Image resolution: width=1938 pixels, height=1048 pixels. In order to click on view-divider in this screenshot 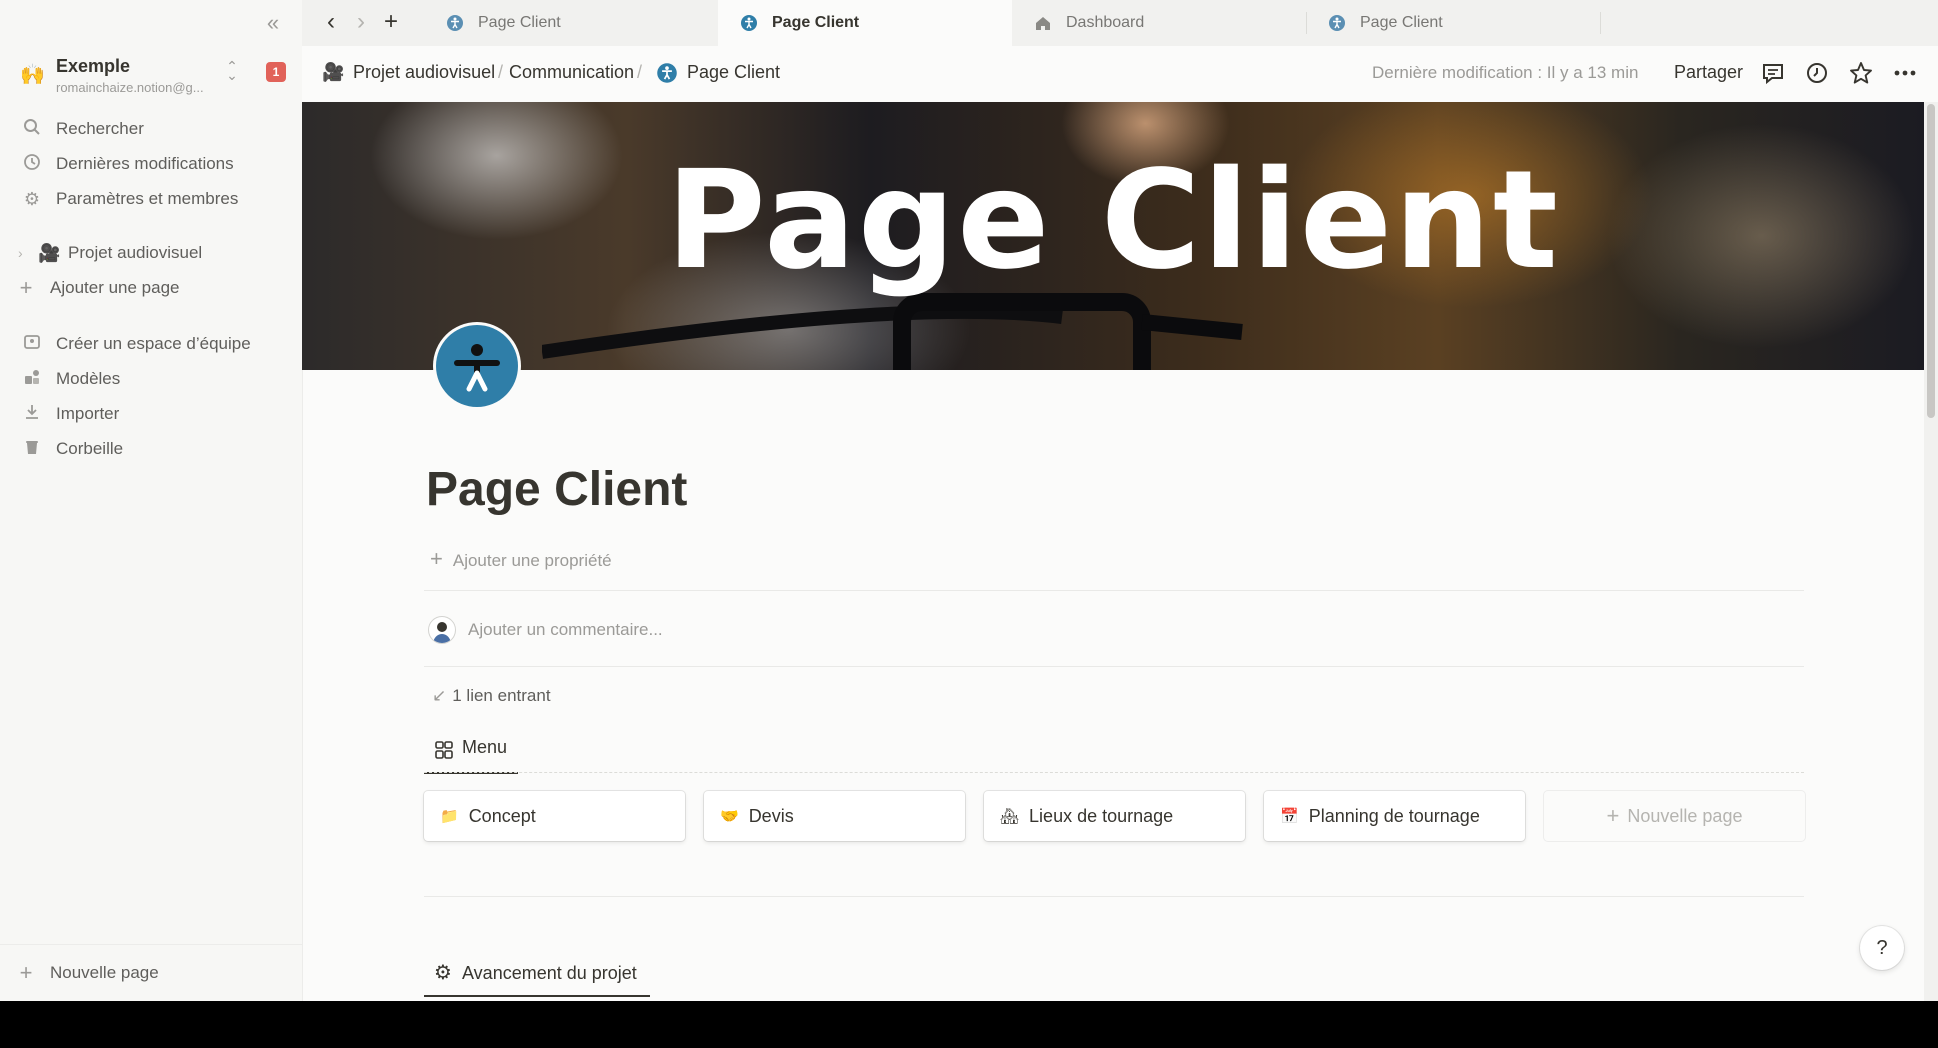, I will do `click(1114, 772)`.